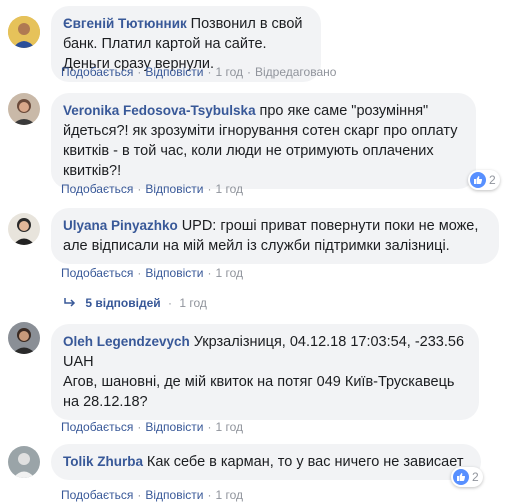  I want to click on comment-author: Євгеній Тютюнник, so click(125, 23).